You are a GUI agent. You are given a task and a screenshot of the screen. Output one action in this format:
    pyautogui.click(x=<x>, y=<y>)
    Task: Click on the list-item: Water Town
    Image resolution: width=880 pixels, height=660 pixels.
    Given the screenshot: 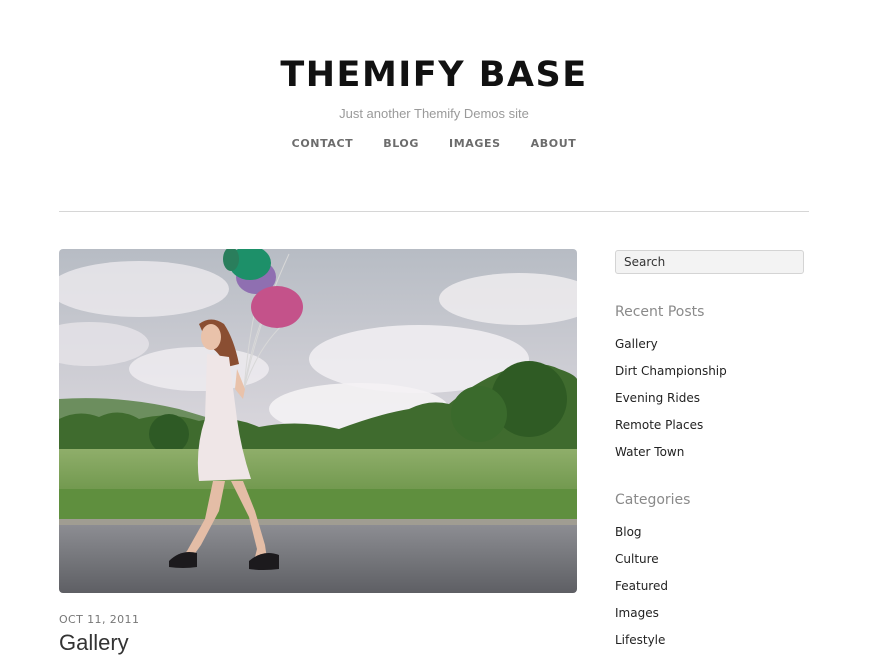 What is the action you would take?
    pyautogui.click(x=671, y=457)
    